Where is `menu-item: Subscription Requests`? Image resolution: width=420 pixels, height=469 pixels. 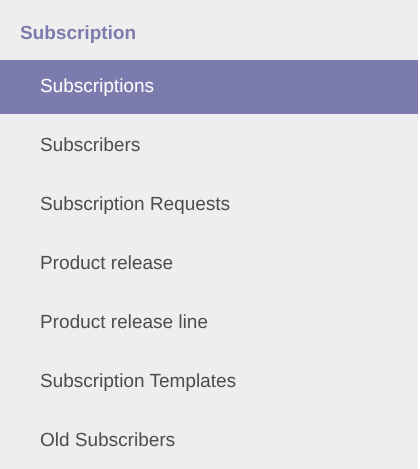 menu-item: Subscription Requests is located at coordinates (209, 205).